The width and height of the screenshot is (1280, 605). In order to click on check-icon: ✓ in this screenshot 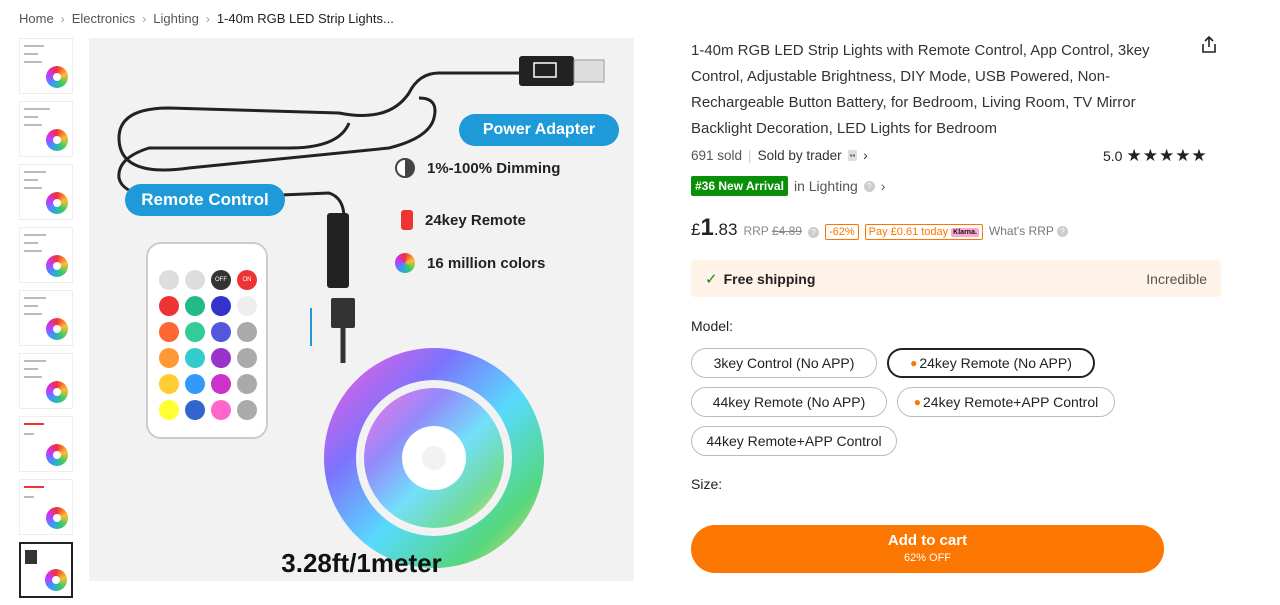, I will do `click(711, 279)`.